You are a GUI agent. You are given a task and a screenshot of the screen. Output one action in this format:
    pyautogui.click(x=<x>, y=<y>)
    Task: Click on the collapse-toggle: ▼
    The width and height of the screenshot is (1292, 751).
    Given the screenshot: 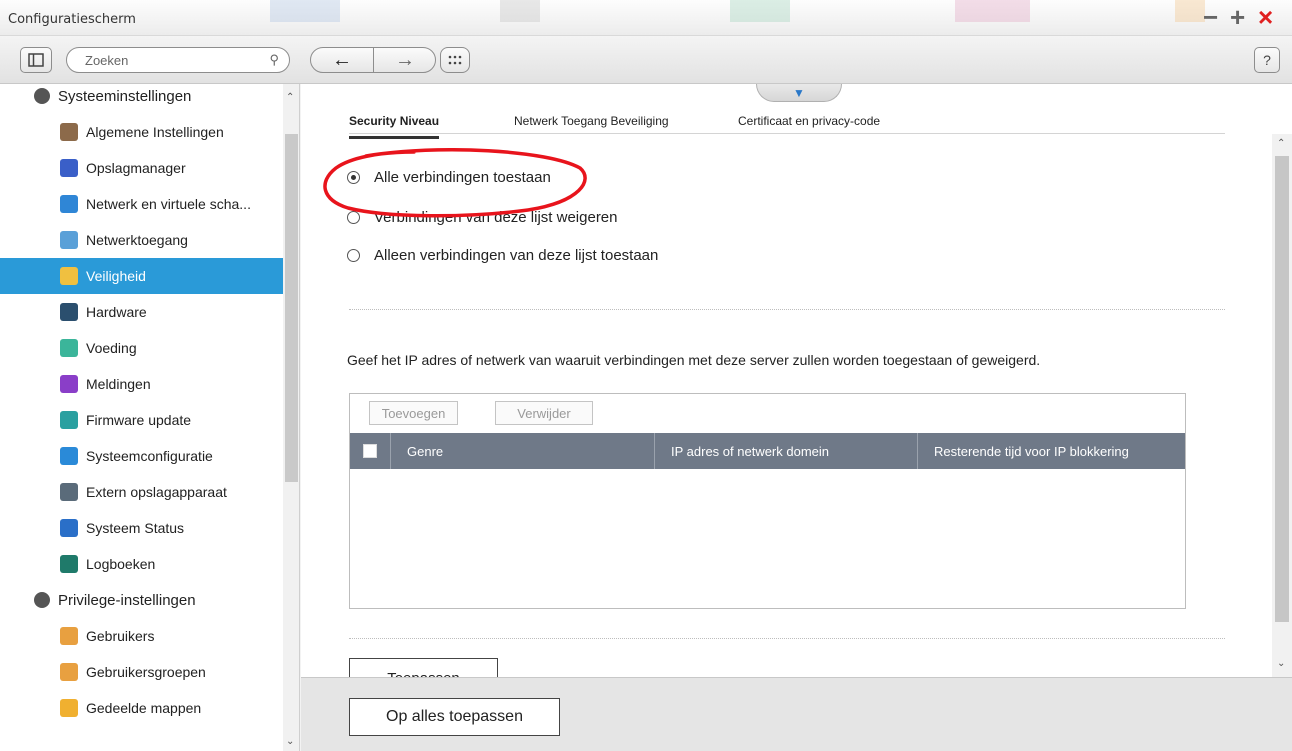 What is the action you would take?
    pyautogui.click(x=799, y=93)
    